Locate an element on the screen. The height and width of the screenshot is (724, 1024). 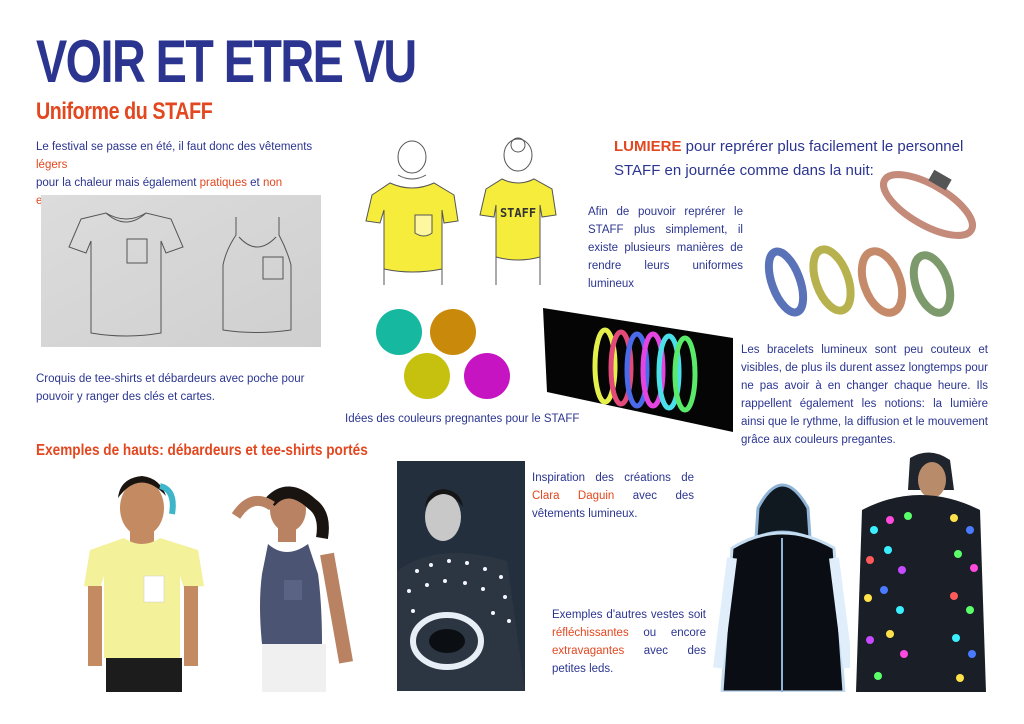
tshirt-model-image is located at coordinates (145, 580).